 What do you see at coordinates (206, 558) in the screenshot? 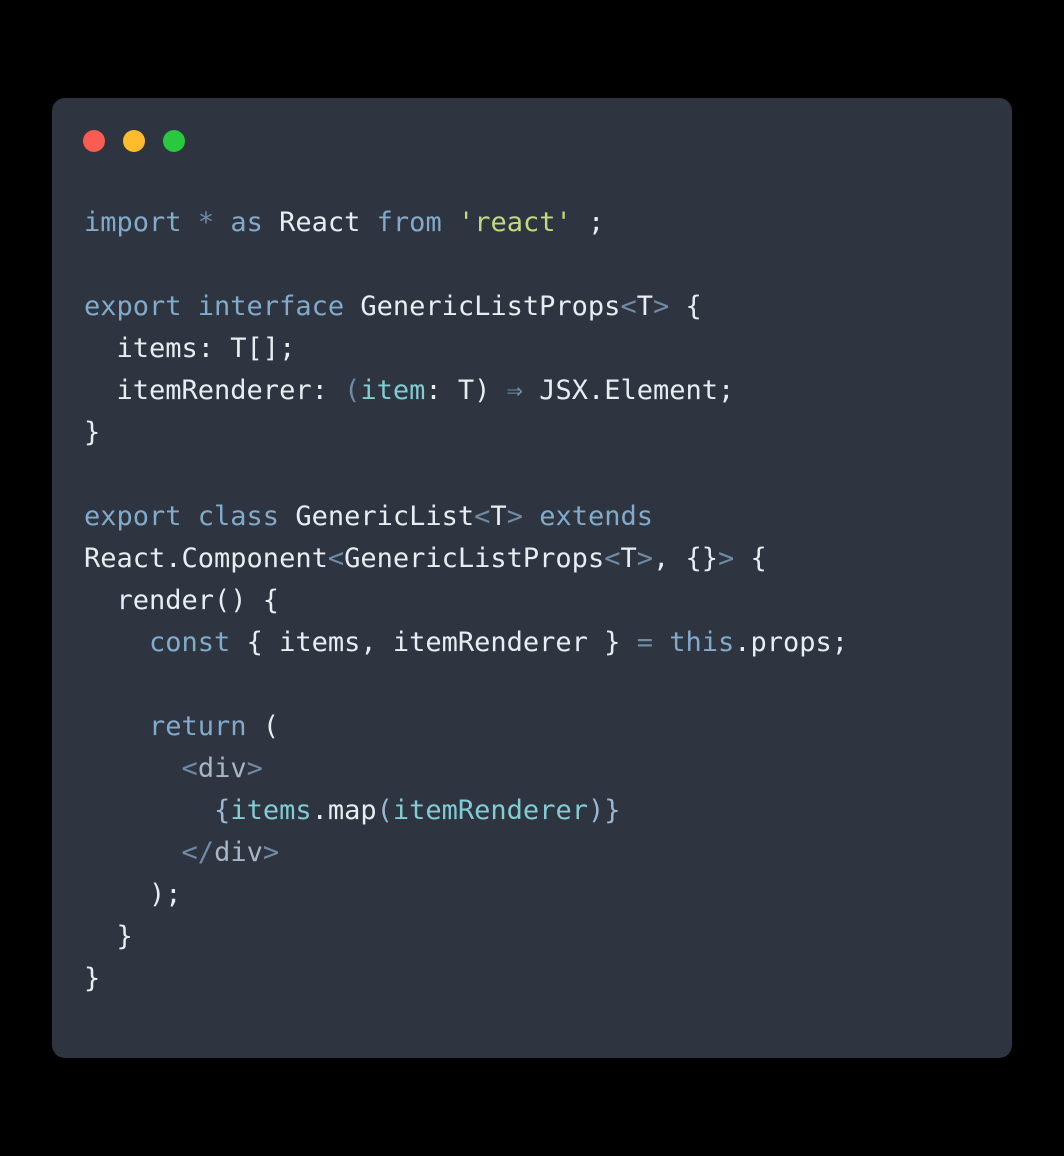
I see `code-token: React.Component` at bounding box center [206, 558].